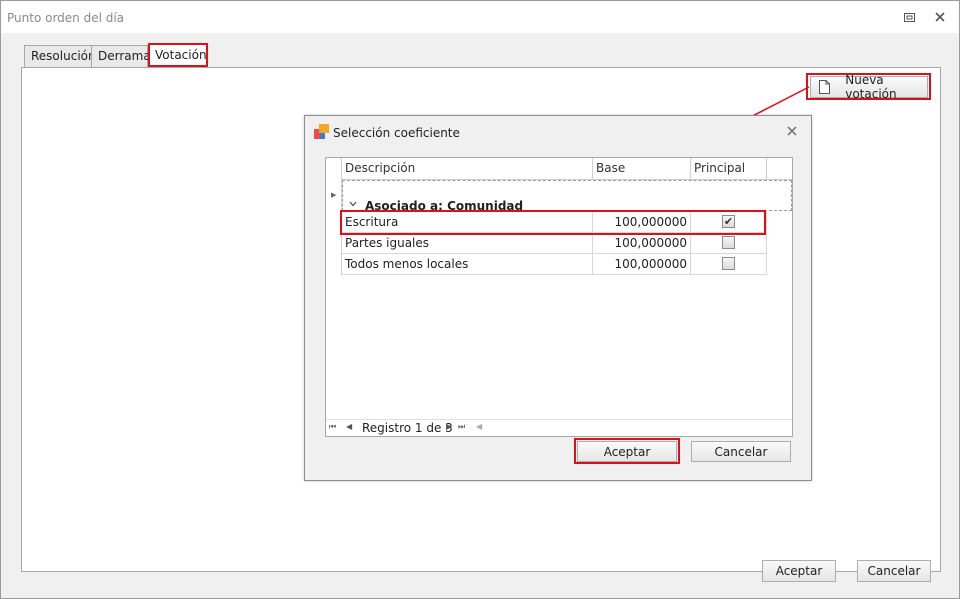  I want to click on last-record-icon: ⏭, so click(461, 427).